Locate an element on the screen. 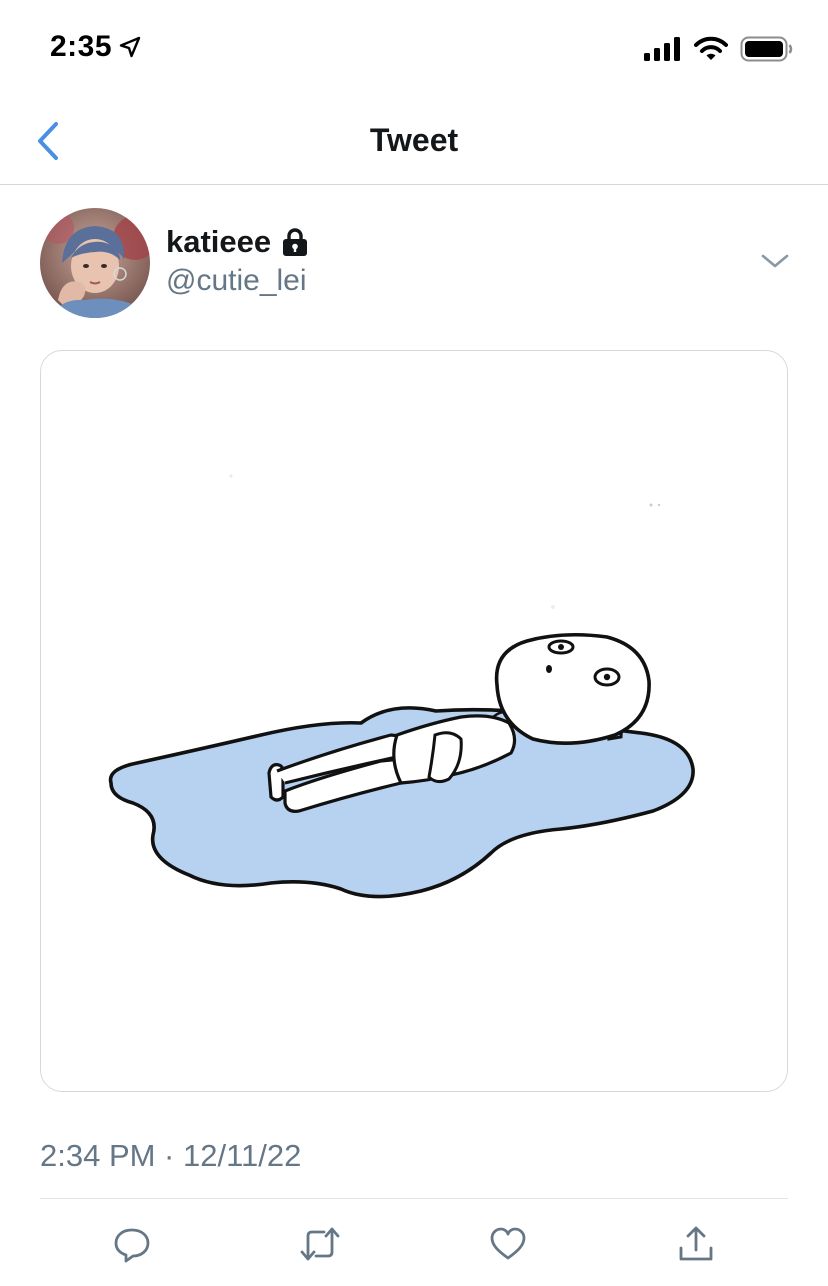 Image resolution: width=828 pixels, height=1286 pixels. display-name-row: katieee is located at coordinates (237, 242).